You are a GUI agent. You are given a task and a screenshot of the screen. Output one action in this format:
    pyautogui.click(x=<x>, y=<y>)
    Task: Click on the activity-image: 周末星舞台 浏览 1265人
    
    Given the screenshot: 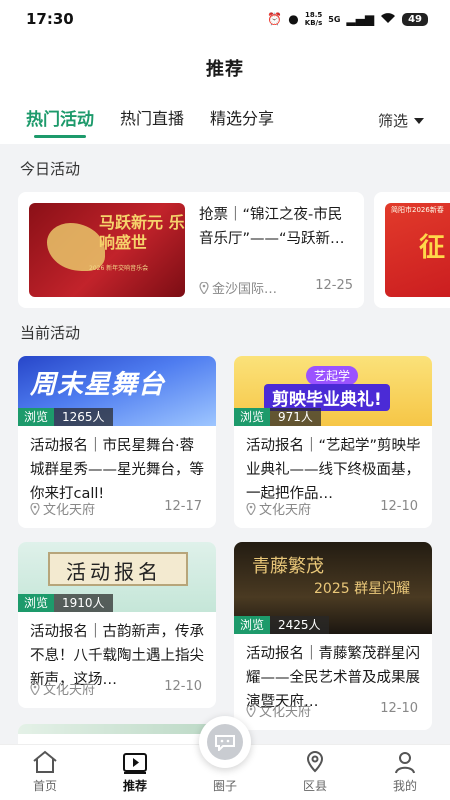 What is the action you would take?
    pyautogui.click(x=117, y=391)
    